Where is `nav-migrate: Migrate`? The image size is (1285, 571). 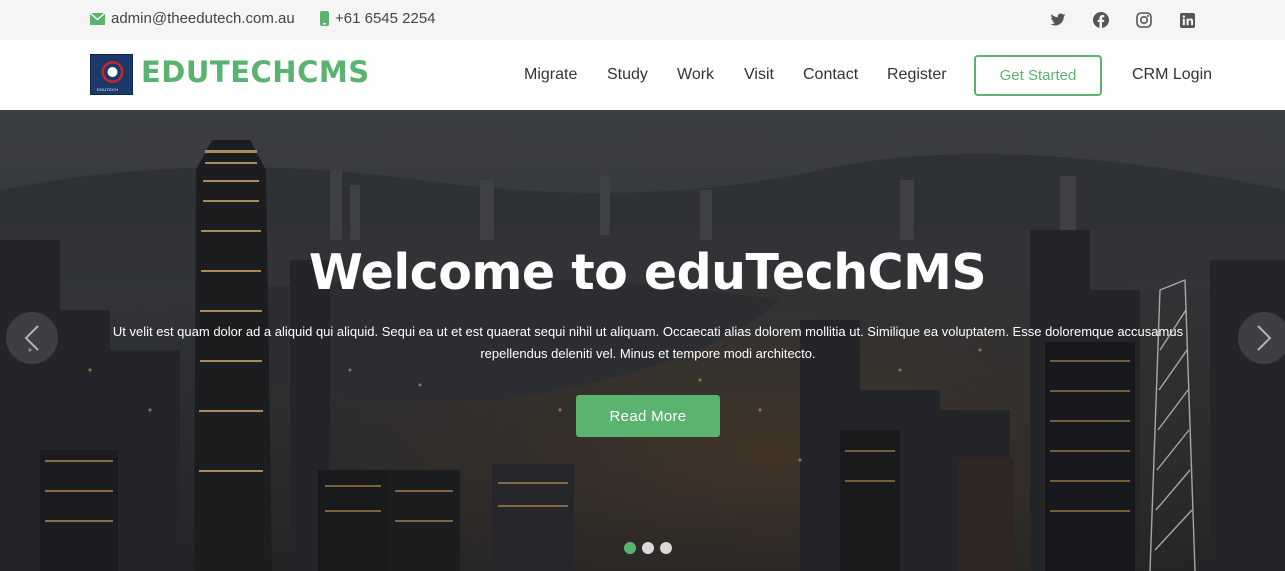 nav-migrate: Migrate is located at coordinates (550, 75).